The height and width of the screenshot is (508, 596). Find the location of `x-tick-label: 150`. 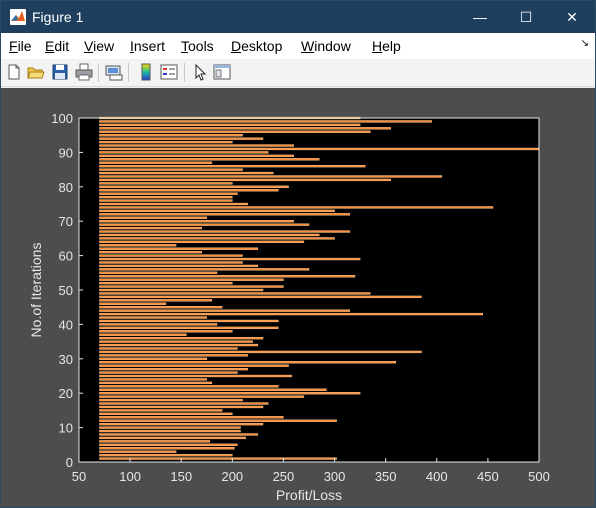

x-tick-label: 150 is located at coordinates (181, 476).